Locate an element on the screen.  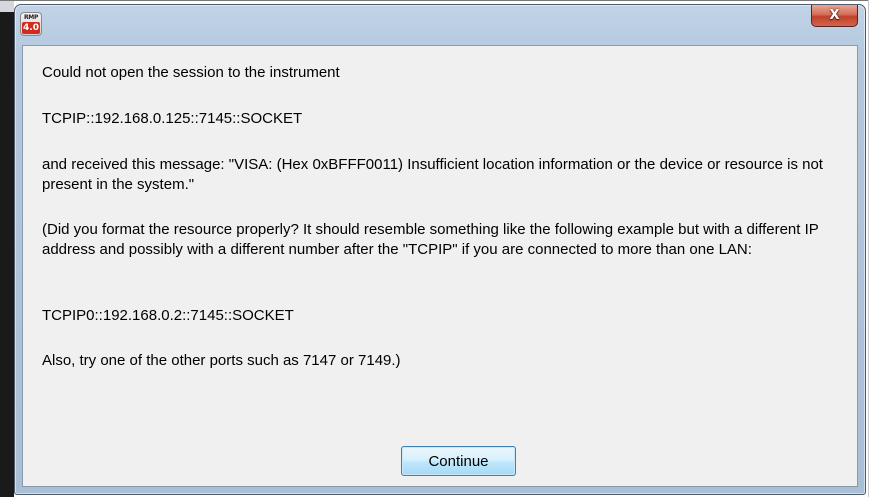
background-window-edge-top is located at coordinates (7, 6).